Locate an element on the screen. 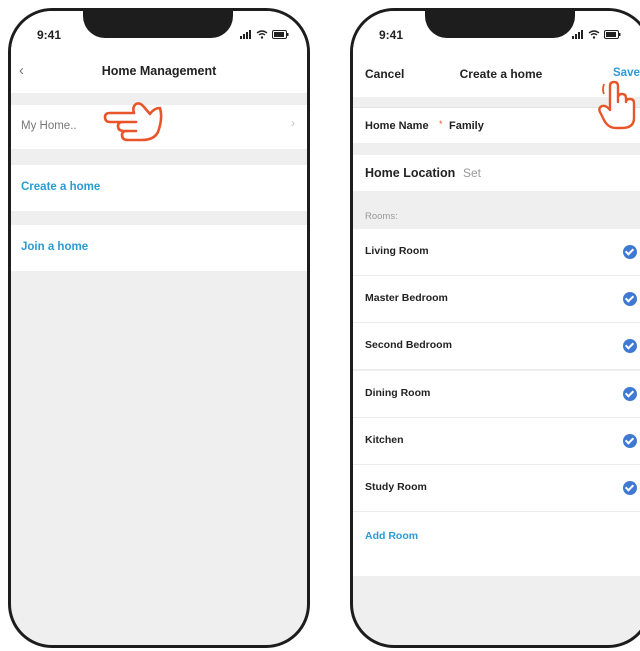 The height and width of the screenshot is (651, 640). room-label: Dining Room is located at coordinates (398, 393).